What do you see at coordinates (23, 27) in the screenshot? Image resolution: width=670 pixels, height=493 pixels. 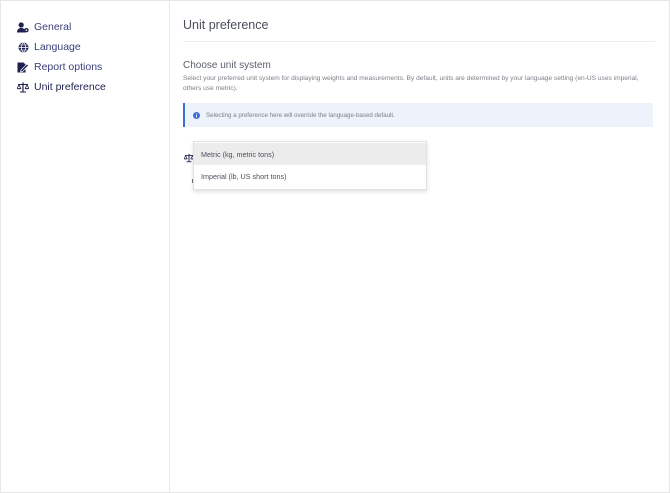 I see `user-gear-icon` at bounding box center [23, 27].